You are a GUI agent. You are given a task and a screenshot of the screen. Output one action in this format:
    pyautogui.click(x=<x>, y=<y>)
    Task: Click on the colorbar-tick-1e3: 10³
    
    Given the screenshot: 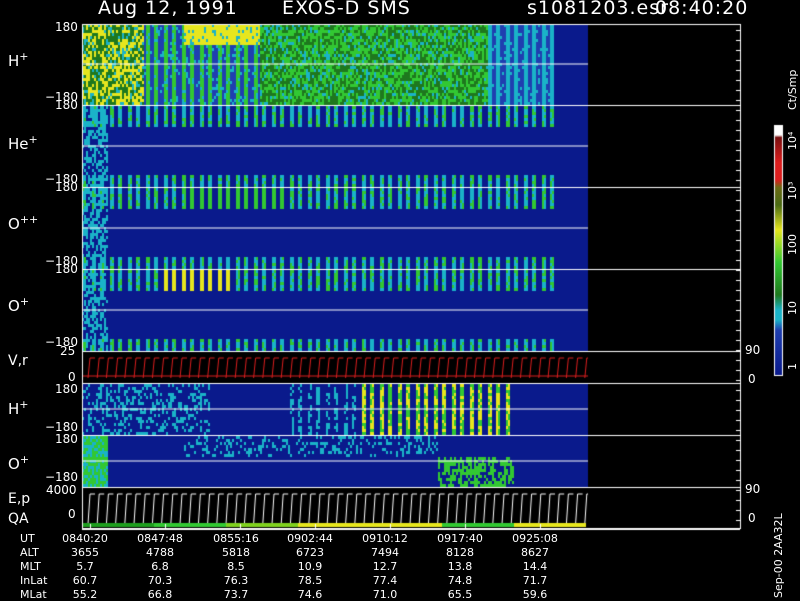 What is the action you would take?
    pyautogui.click(x=792, y=190)
    